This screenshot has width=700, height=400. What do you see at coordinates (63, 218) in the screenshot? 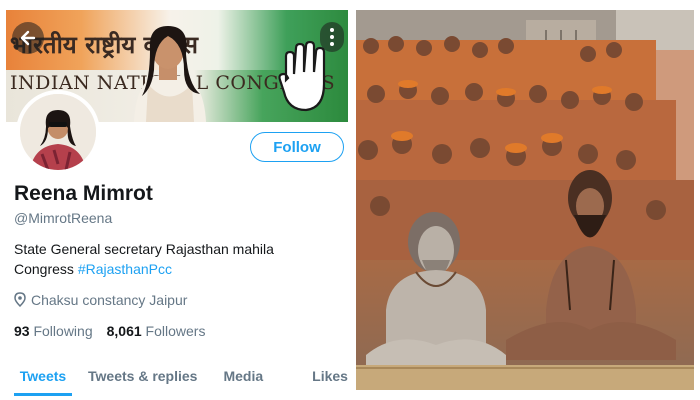
I see `profile-handle: @MimrotReena` at bounding box center [63, 218].